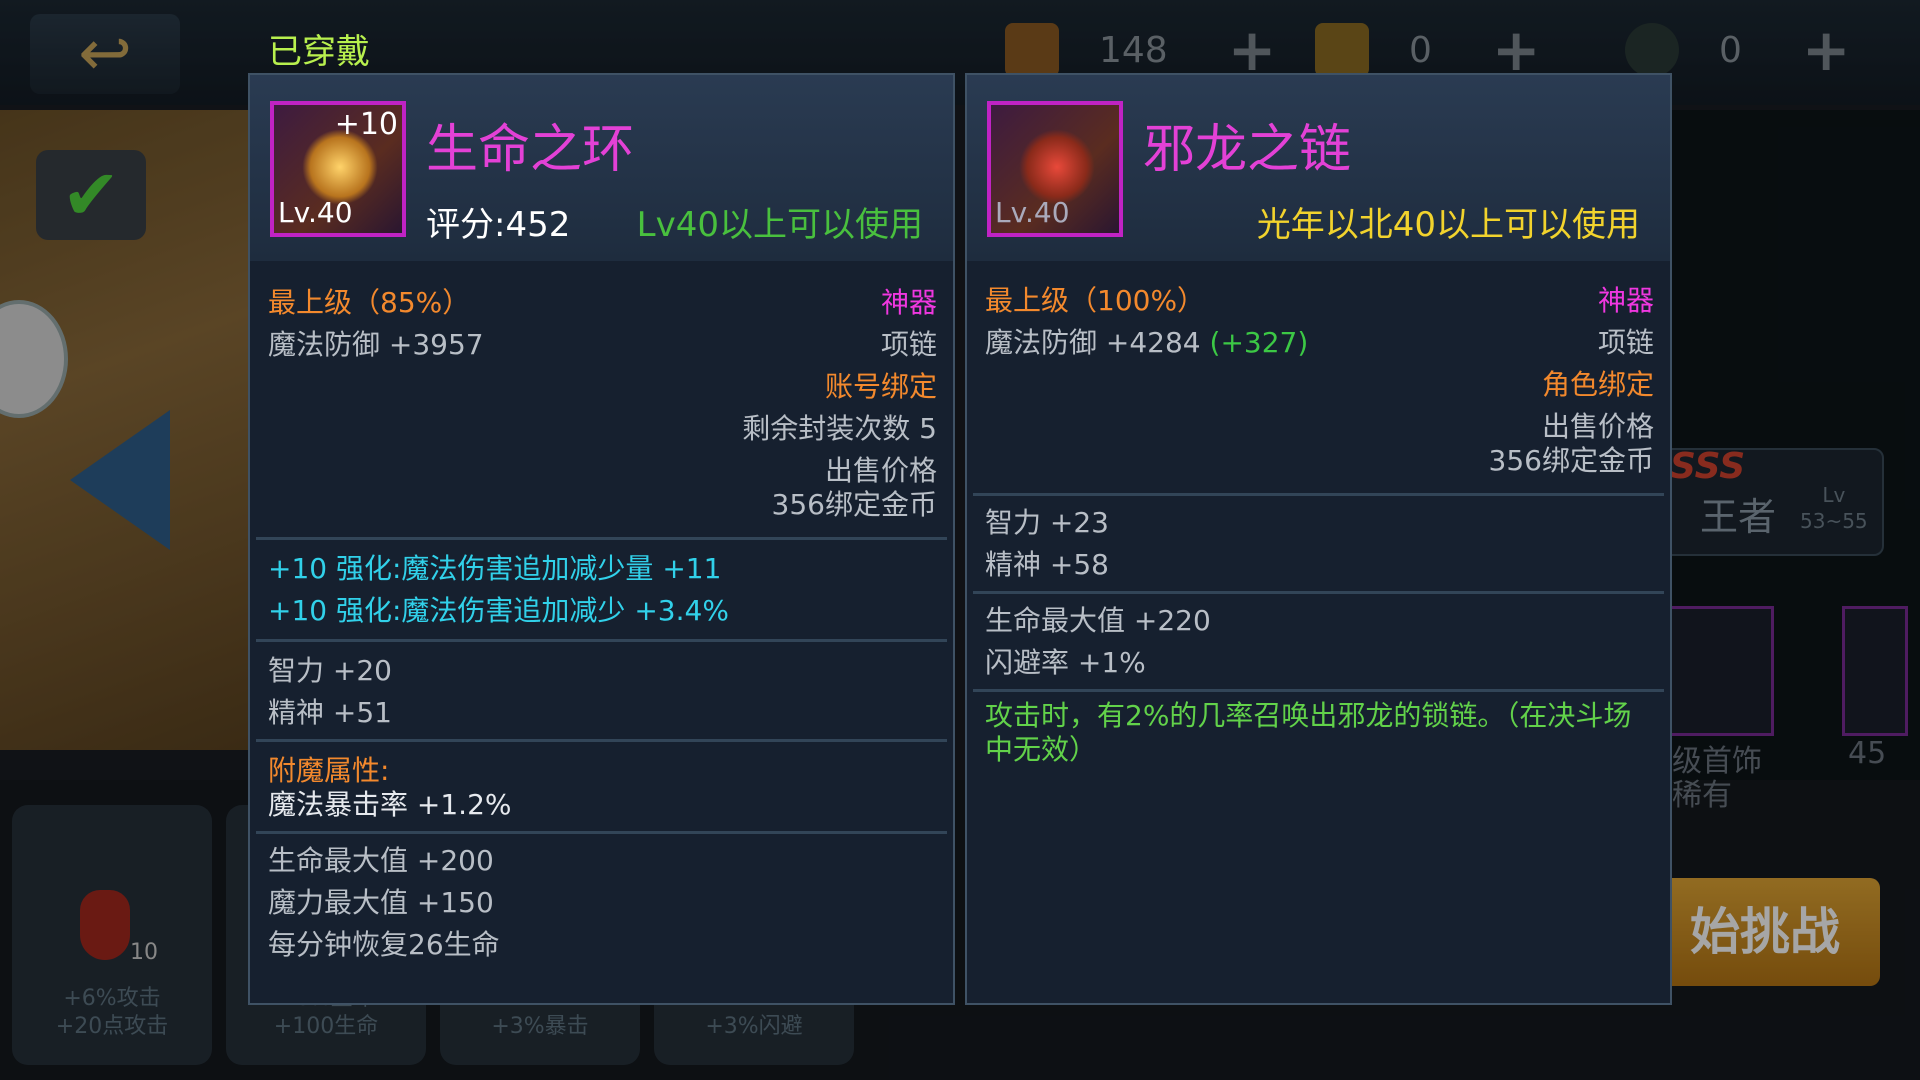 The image size is (1920, 1080). I want to click on necklace-icon: +10 Lv.40, so click(338, 169).